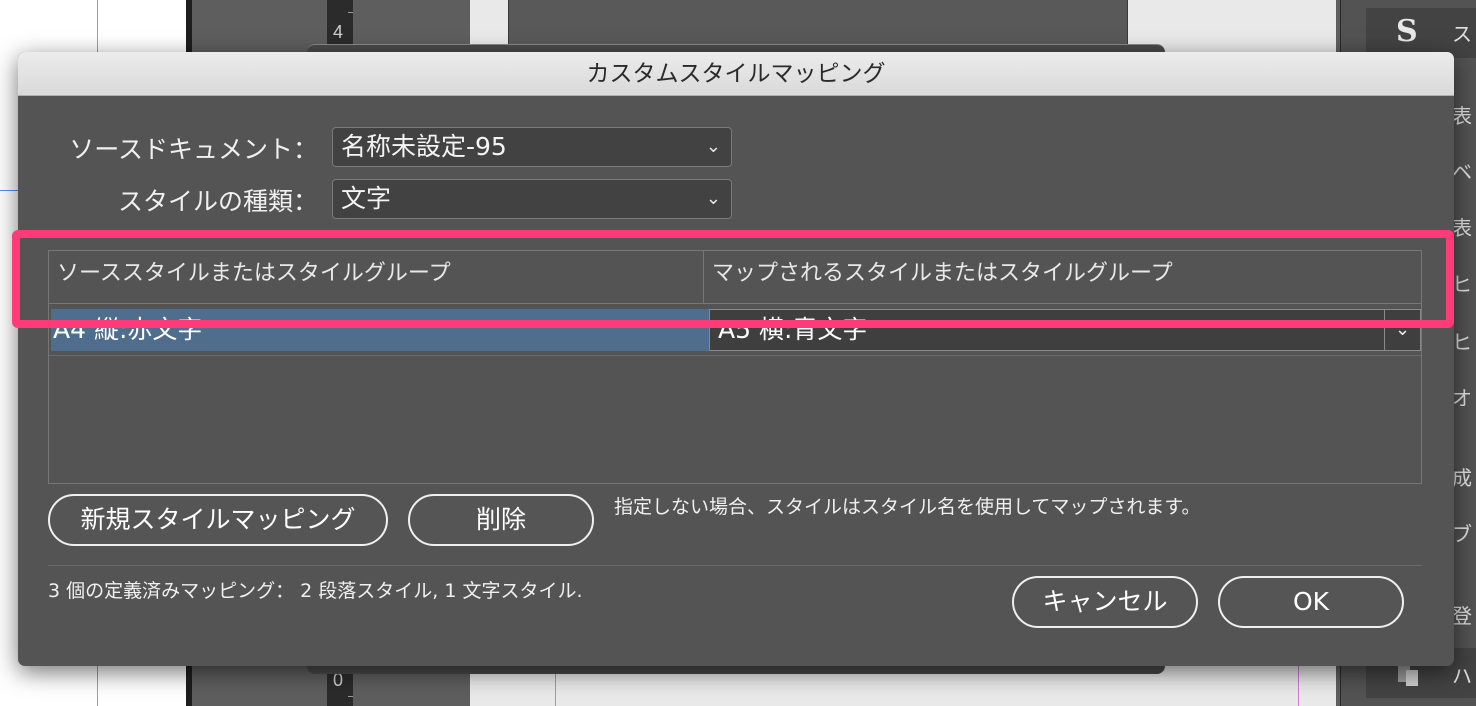  Describe the element at coordinates (501, 520) in the screenshot. I see `delete-button: 削除` at that location.